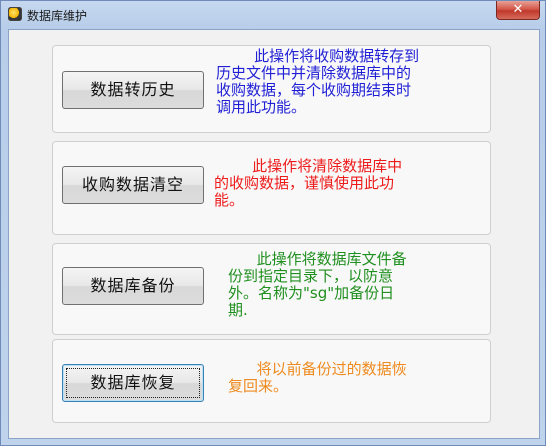 This screenshot has width=546, height=446. I want to click on restore-database-label: 数据库恢复, so click(133, 382).